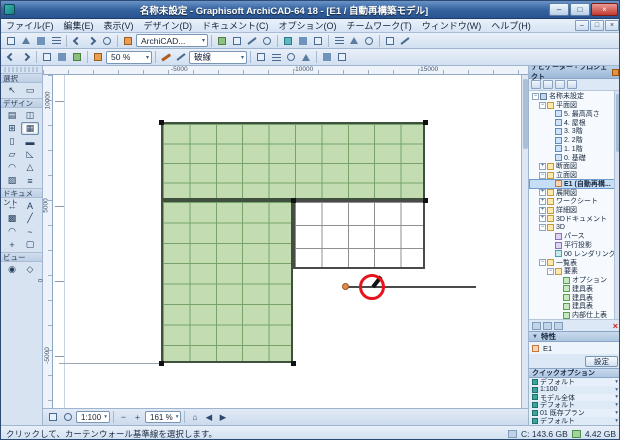 This screenshot has height=440, width=620. Describe the element at coordinates (30, 154) in the screenshot. I see `roof-tool-icon: ◺` at that location.